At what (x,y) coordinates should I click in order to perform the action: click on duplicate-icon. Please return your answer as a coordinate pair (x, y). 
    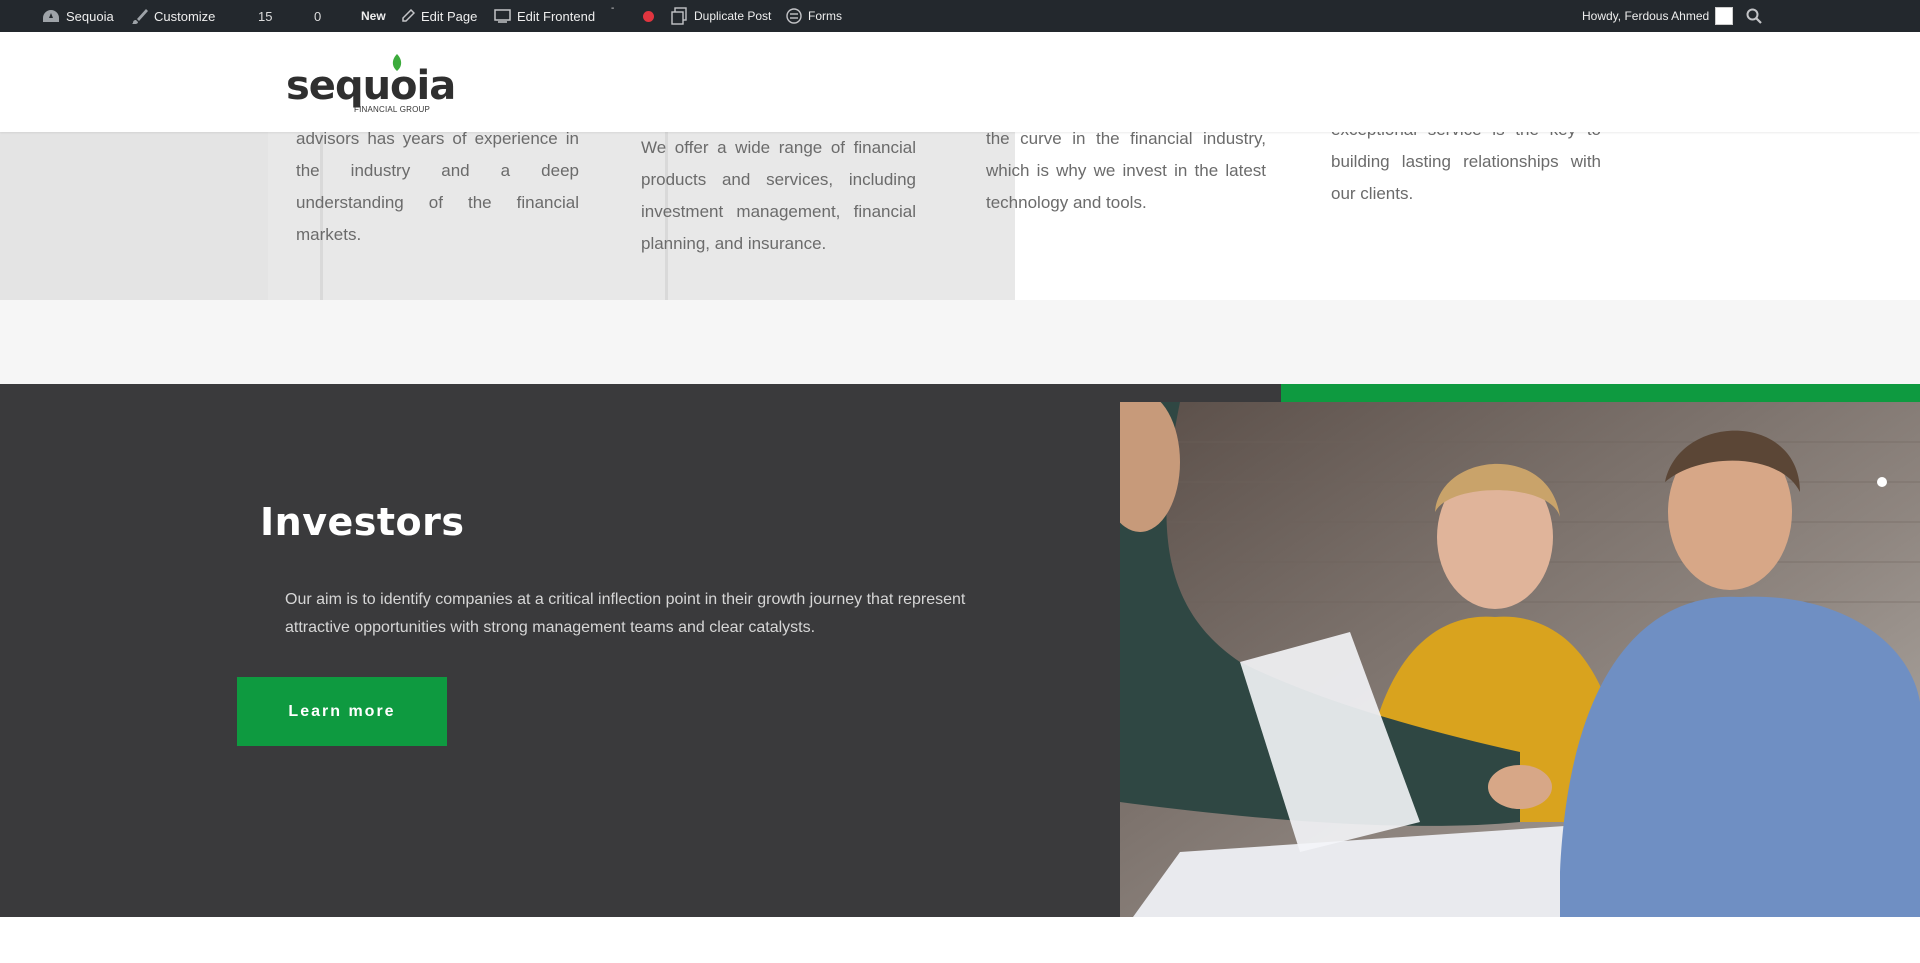
    Looking at the image, I should click on (679, 16).